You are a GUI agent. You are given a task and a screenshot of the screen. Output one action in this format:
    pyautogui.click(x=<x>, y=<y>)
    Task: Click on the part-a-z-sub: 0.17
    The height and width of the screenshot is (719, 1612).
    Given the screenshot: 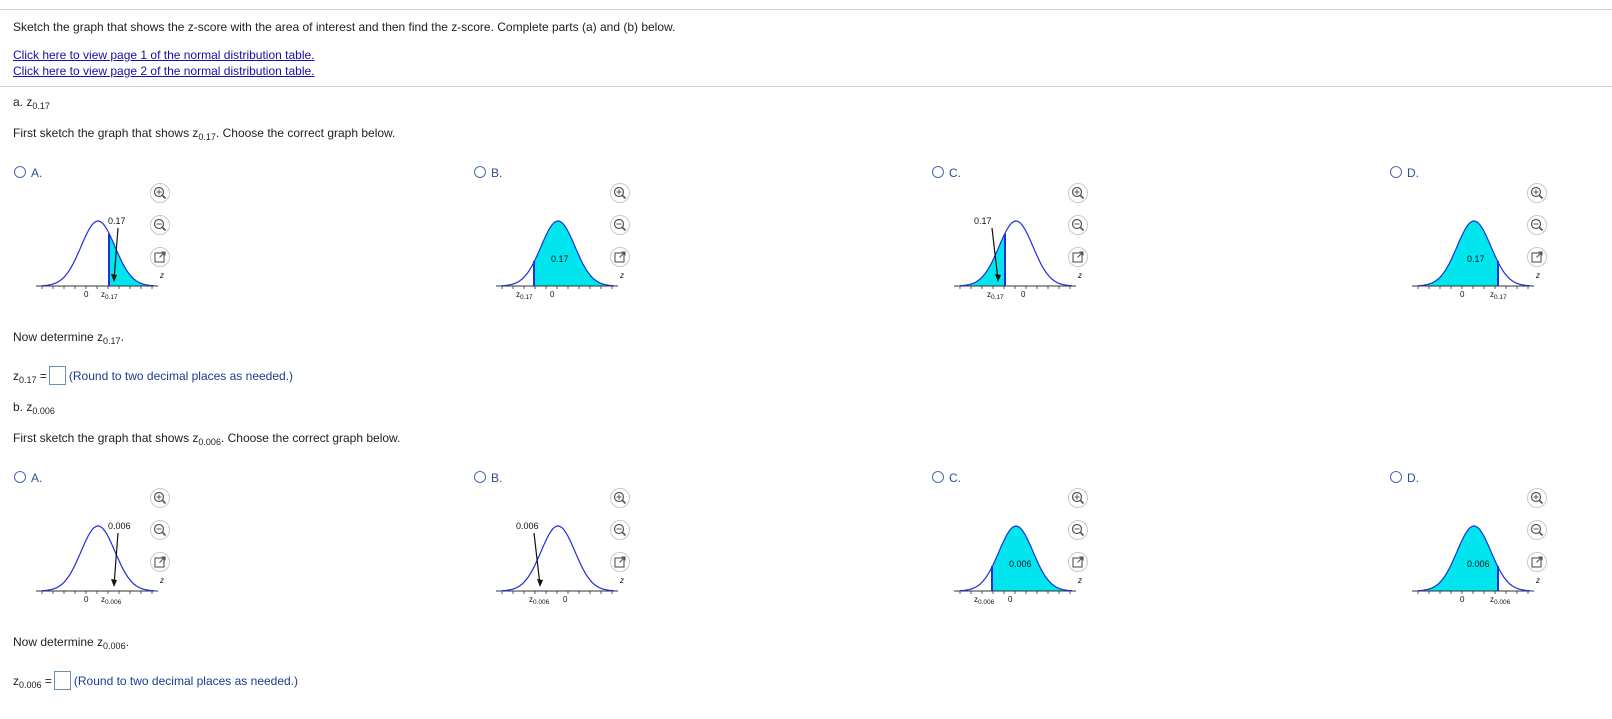 What is the action you would take?
    pyautogui.click(x=41, y=106)
    